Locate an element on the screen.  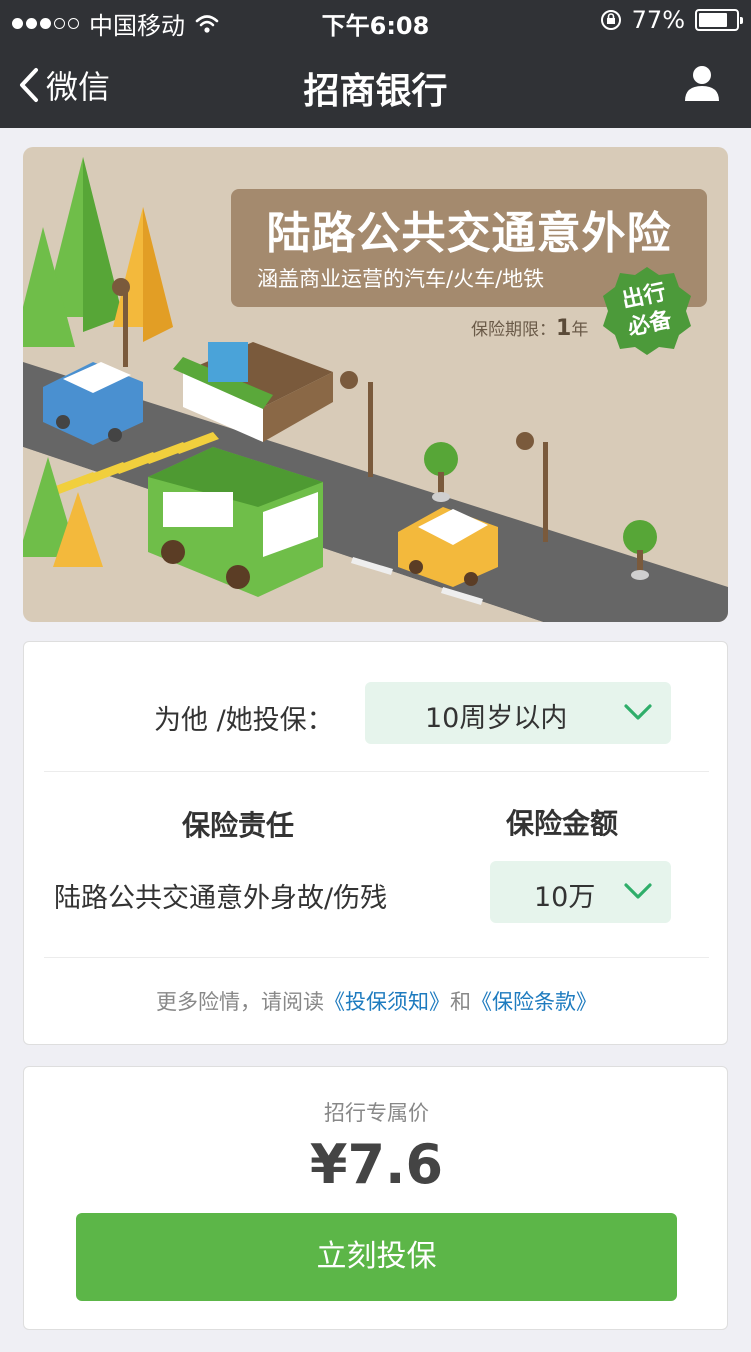
battery-icon is located at coordinates (719, 20).